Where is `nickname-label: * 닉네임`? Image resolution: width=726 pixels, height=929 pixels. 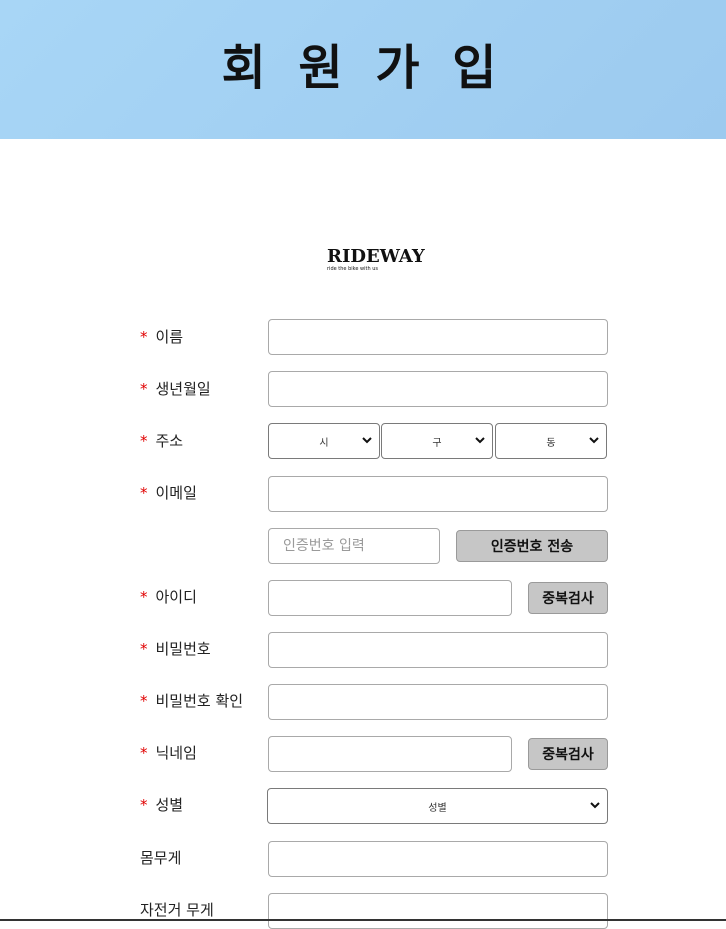 nickname-label: * 닉네임 is located at coordinates (168, 752).